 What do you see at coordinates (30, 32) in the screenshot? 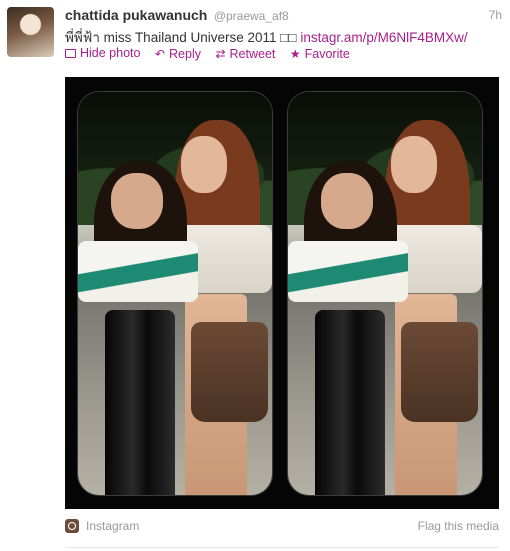
I see `avatar` at bounding box center [30, 32].